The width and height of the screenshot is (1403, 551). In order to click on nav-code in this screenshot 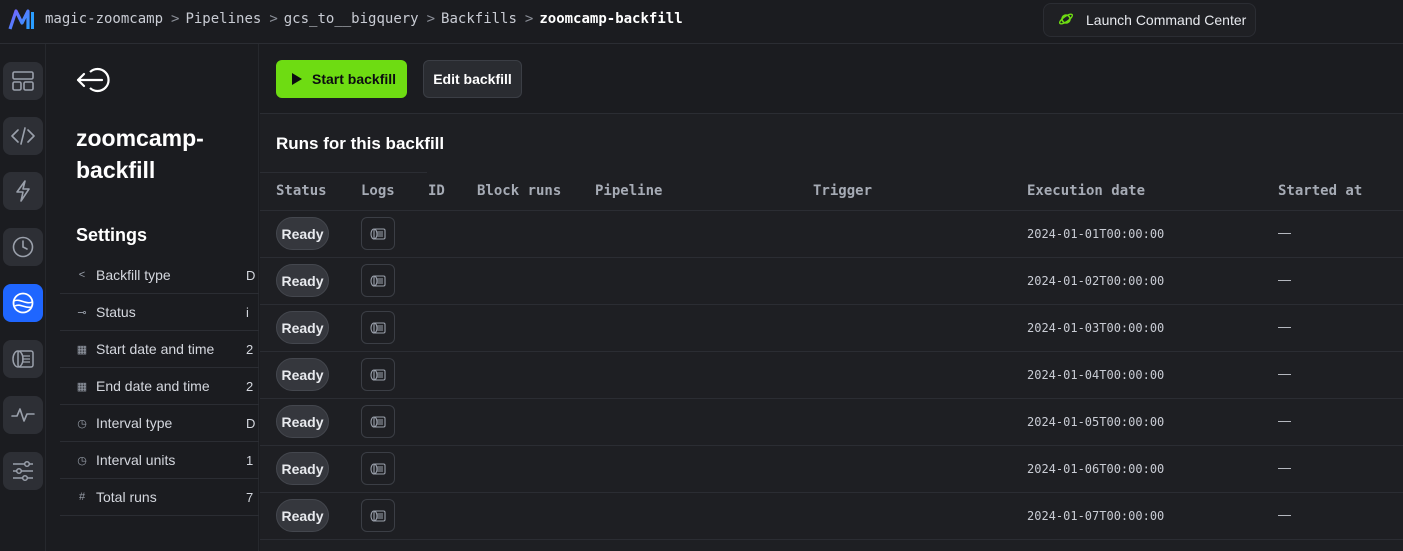, I will do `click(23, 136)`.